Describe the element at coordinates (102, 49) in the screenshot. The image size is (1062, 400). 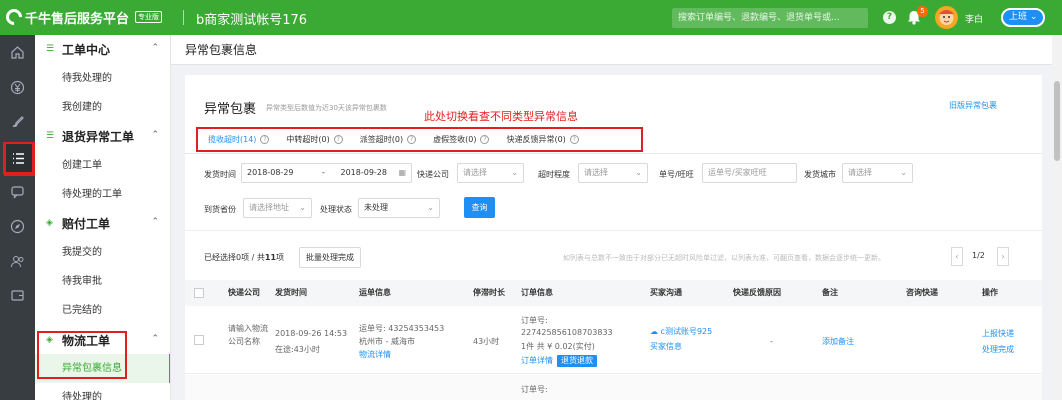
I see `sidebar-group-ticket-center: ☰ 工单中心 ⌃` at that location.